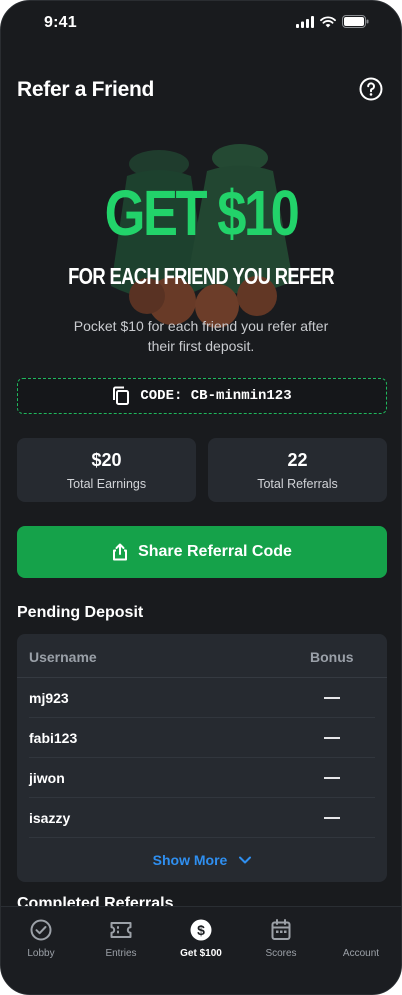 This screenshot has height=995, width=402. I want to click on check-circle-icon, so click(41, 930).